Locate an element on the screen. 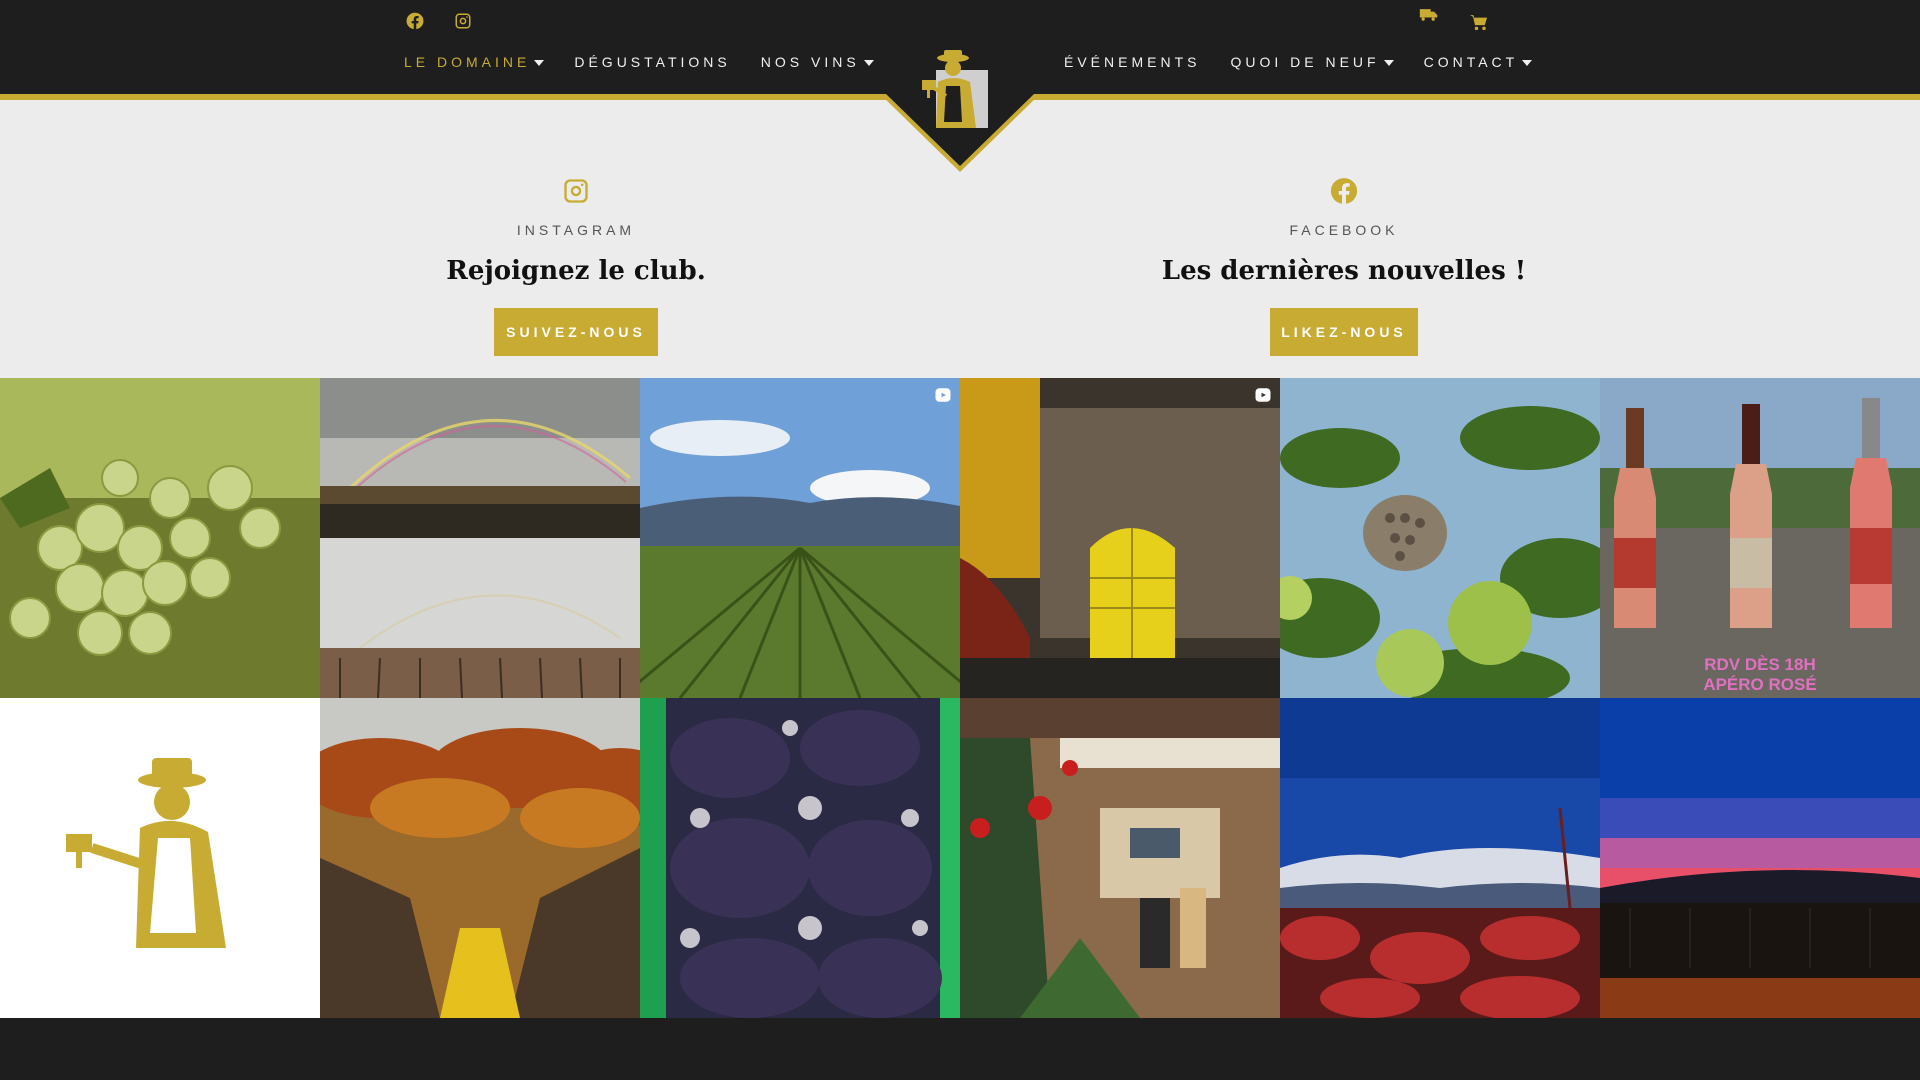  nav-label: DÉGUSTATIONS is located at coordinates (652, 62).